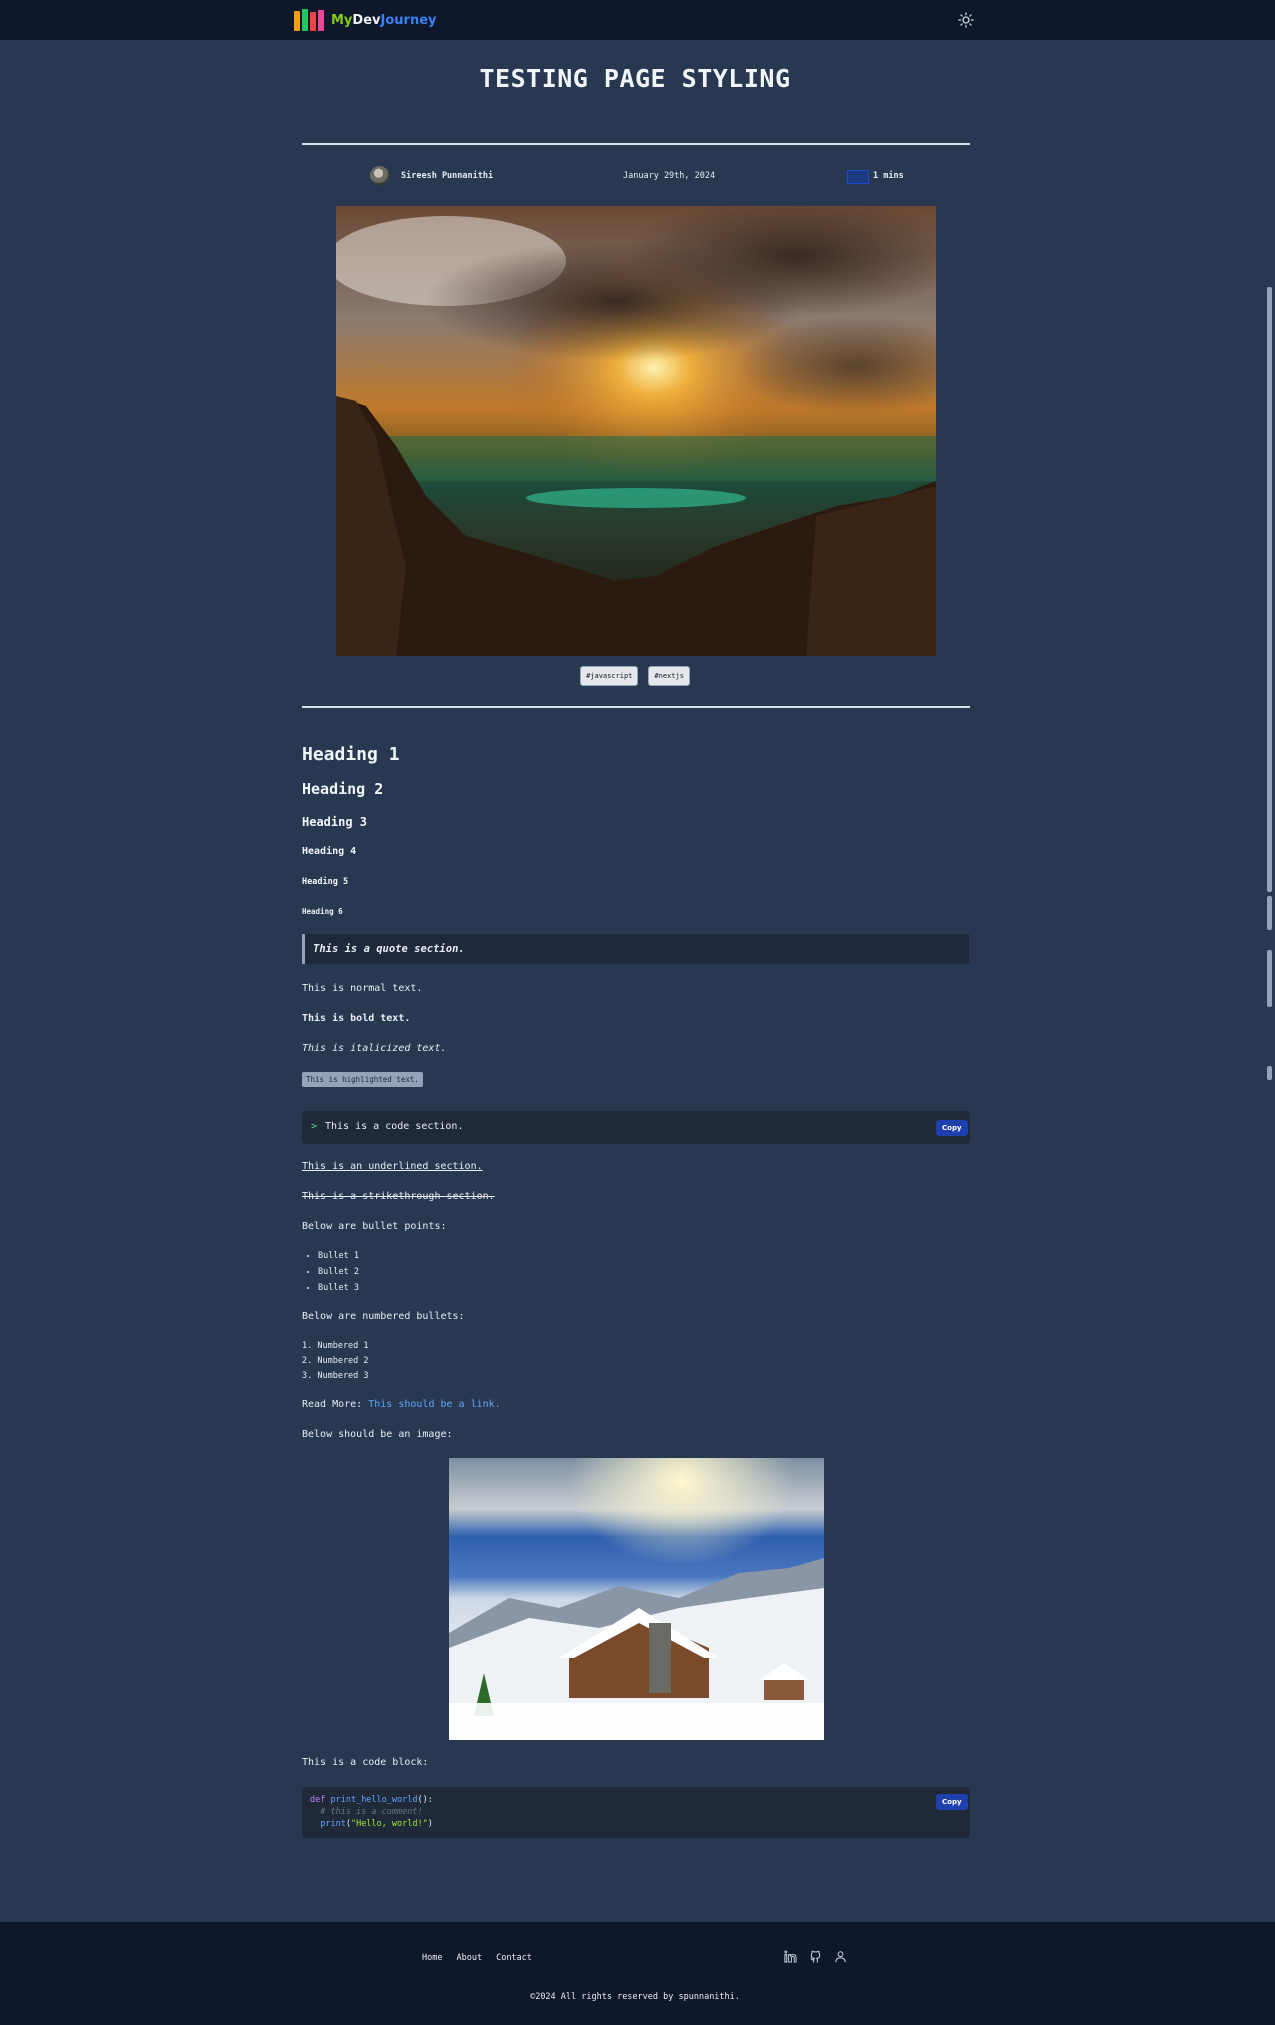 The height and width of the screenshot is (2025, 1275). What do you see at coordinates (636, 707) in the screenshot?
I see `divider-bottom` at bounding box center [636, 707].